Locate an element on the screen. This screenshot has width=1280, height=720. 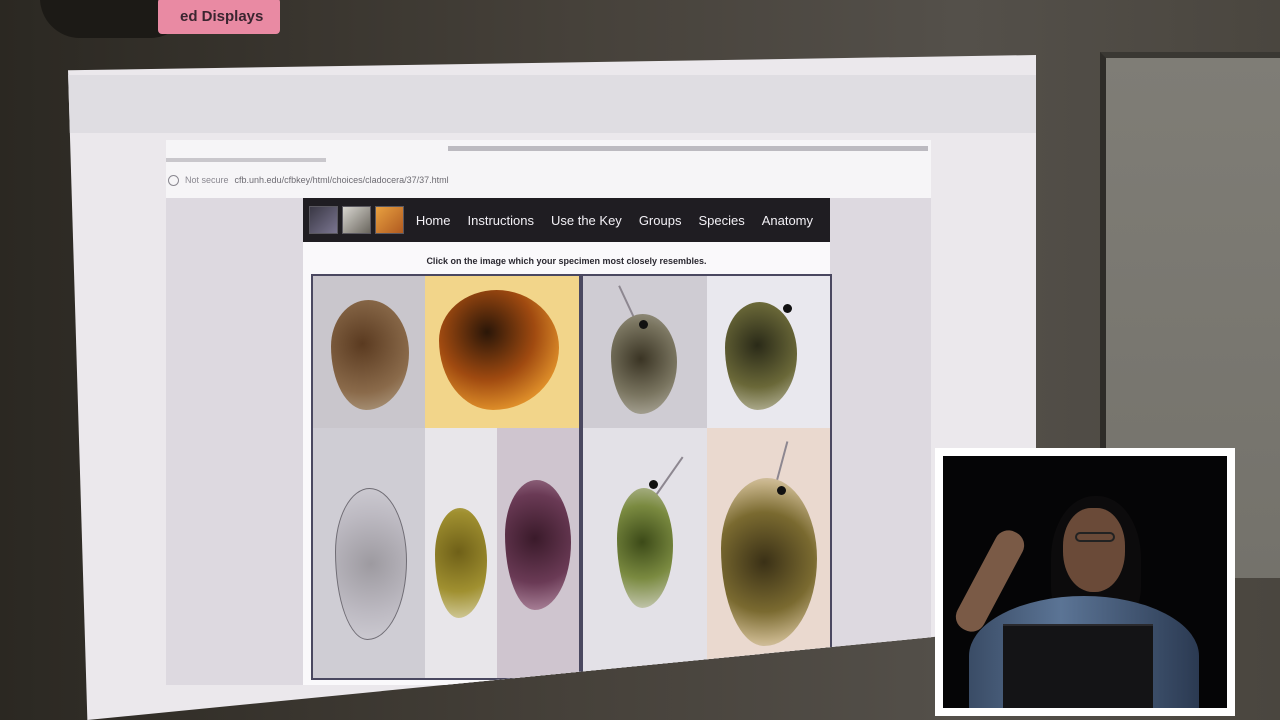
copepod-thumb-icon is located at coordinates (356, 220).